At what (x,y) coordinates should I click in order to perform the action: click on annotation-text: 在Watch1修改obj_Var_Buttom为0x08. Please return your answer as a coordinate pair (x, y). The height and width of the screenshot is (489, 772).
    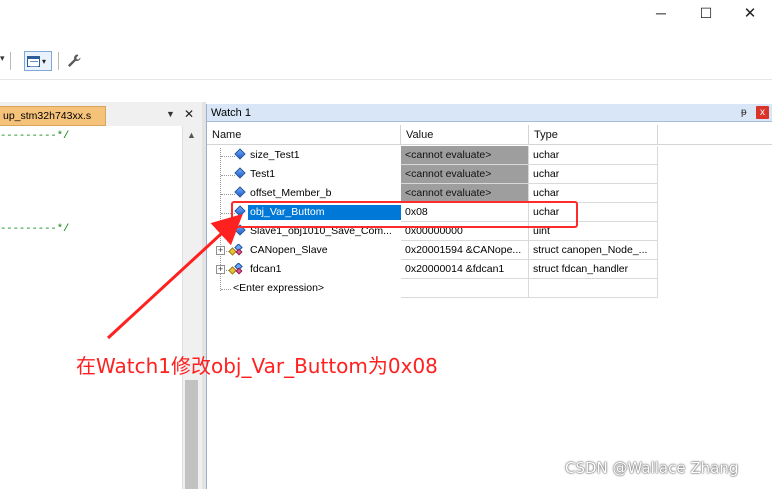
    Looking at the image, I should click on (257, 366).